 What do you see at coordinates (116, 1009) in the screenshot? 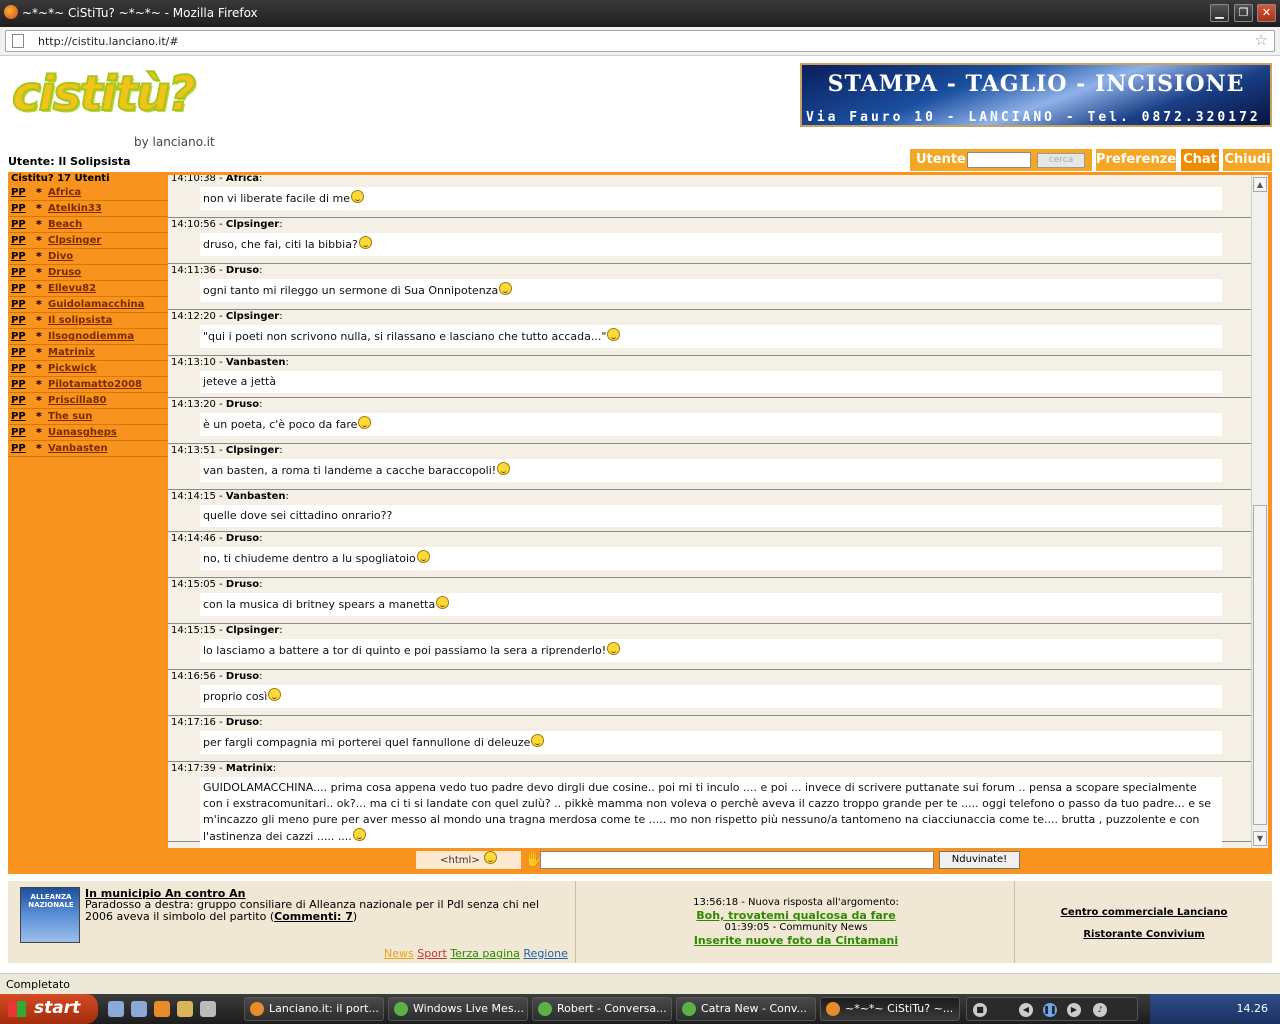
I see `quicklaunch-ie-icon` at bounding box center [116, 1009].